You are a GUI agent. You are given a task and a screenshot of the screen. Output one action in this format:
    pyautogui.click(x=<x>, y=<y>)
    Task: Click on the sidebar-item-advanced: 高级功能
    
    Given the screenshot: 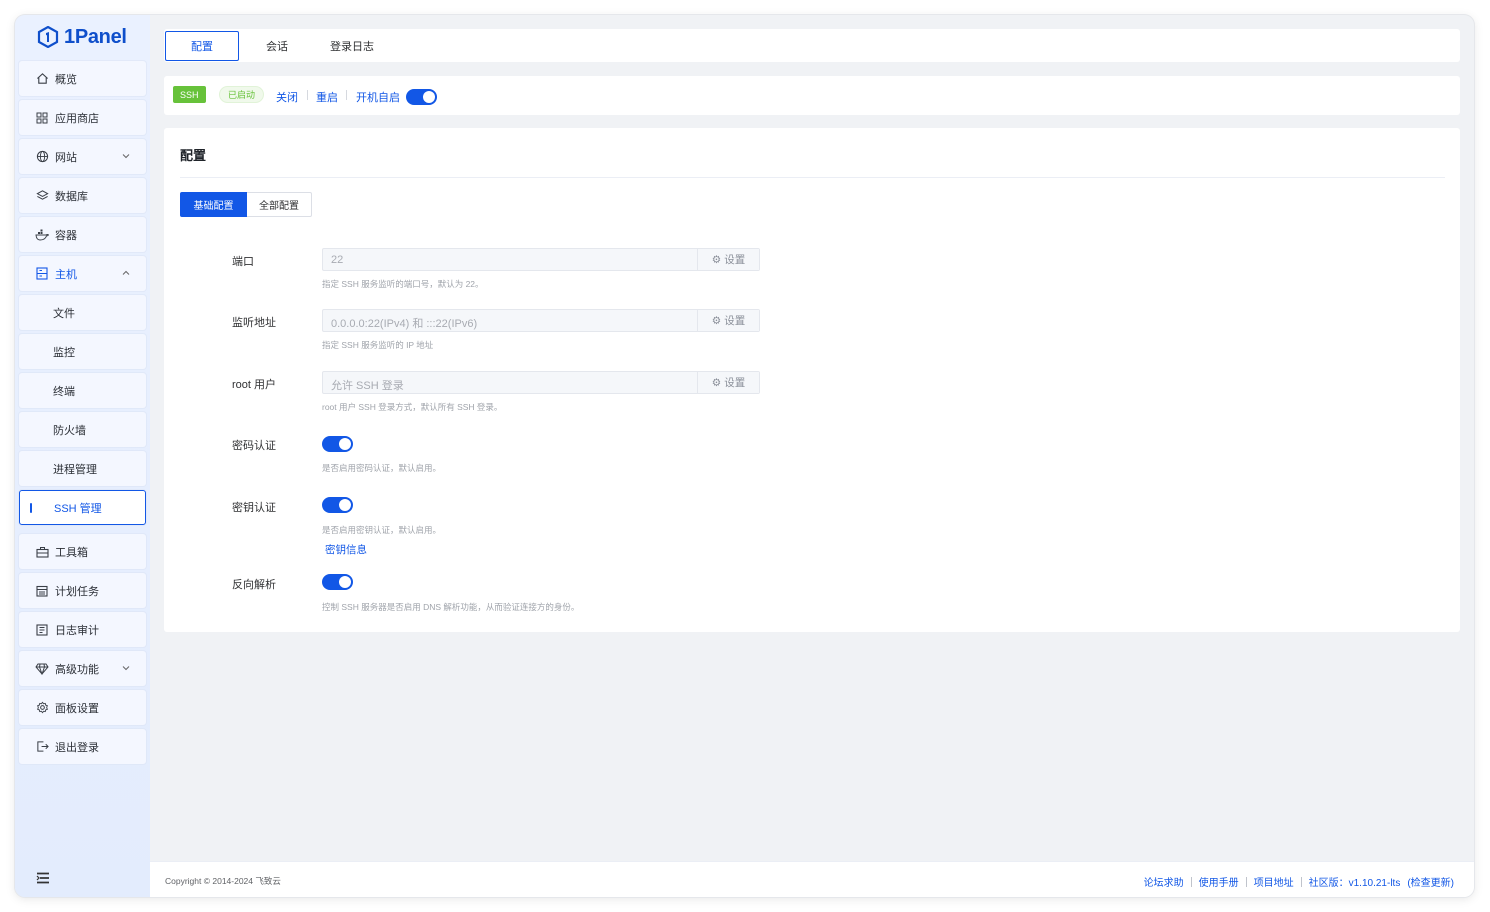 What is the action you would take?
    pyautogui.click(x=82, y=668)
    